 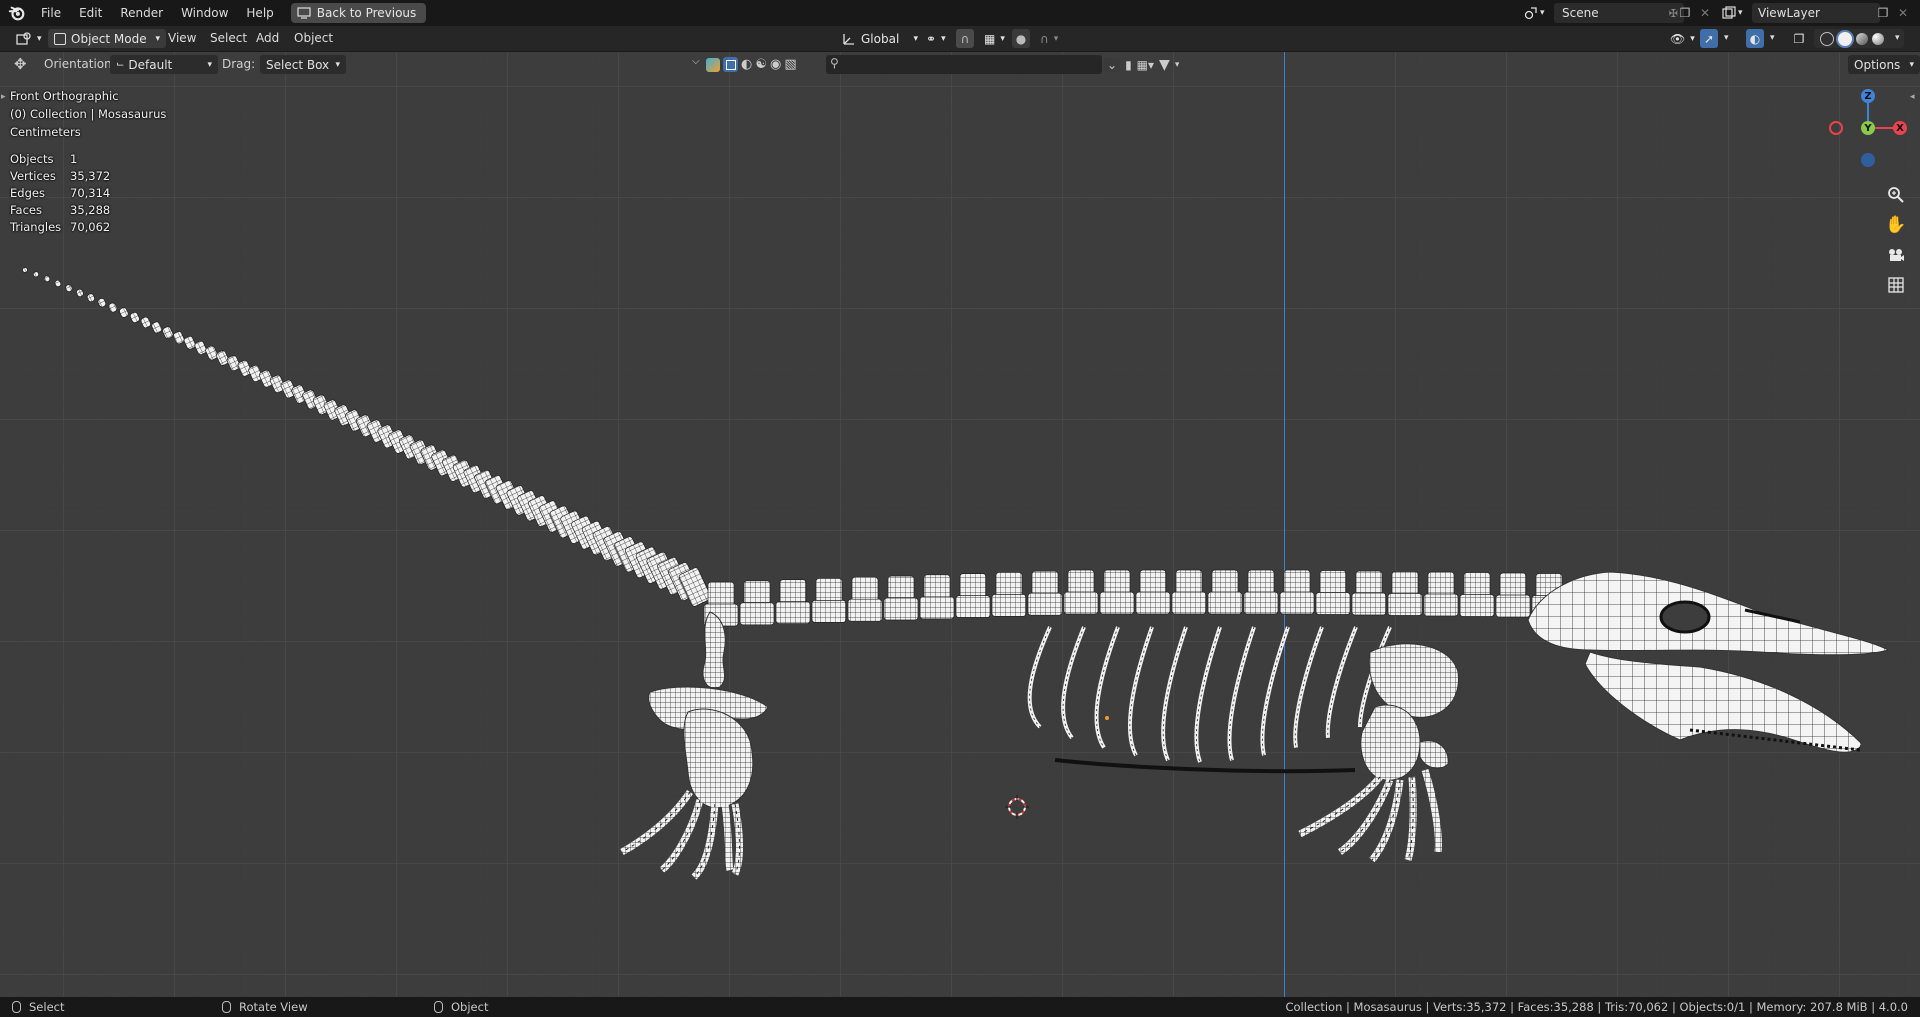 What do you see at coordinates (1580, 13) in the screenshot?
I see `scene-name: Scene` at bounding box center [1580, 13].